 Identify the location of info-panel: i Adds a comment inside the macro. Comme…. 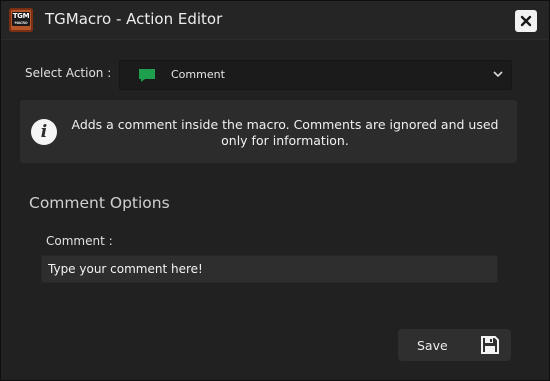
(268, 131).